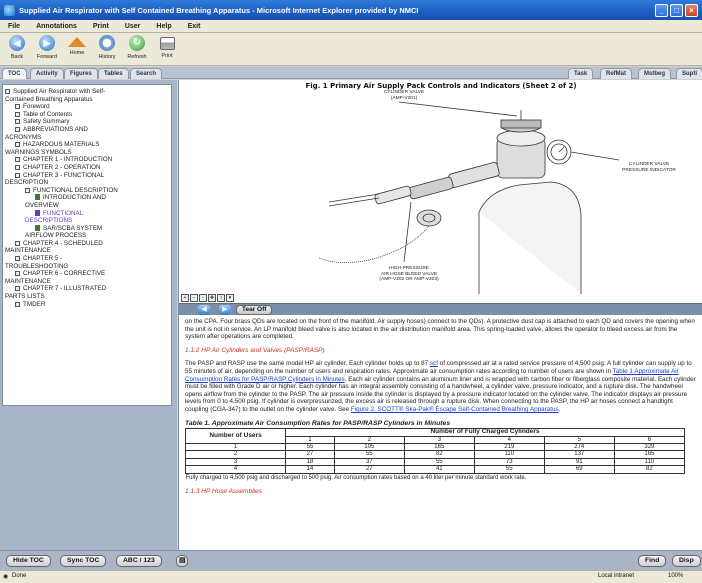 The image size is (702, 583). Describe the element at coordinates (440, 309) in the screenshot. I see `content-nav-bar: ◀ ▶ Tear Off` at that location.